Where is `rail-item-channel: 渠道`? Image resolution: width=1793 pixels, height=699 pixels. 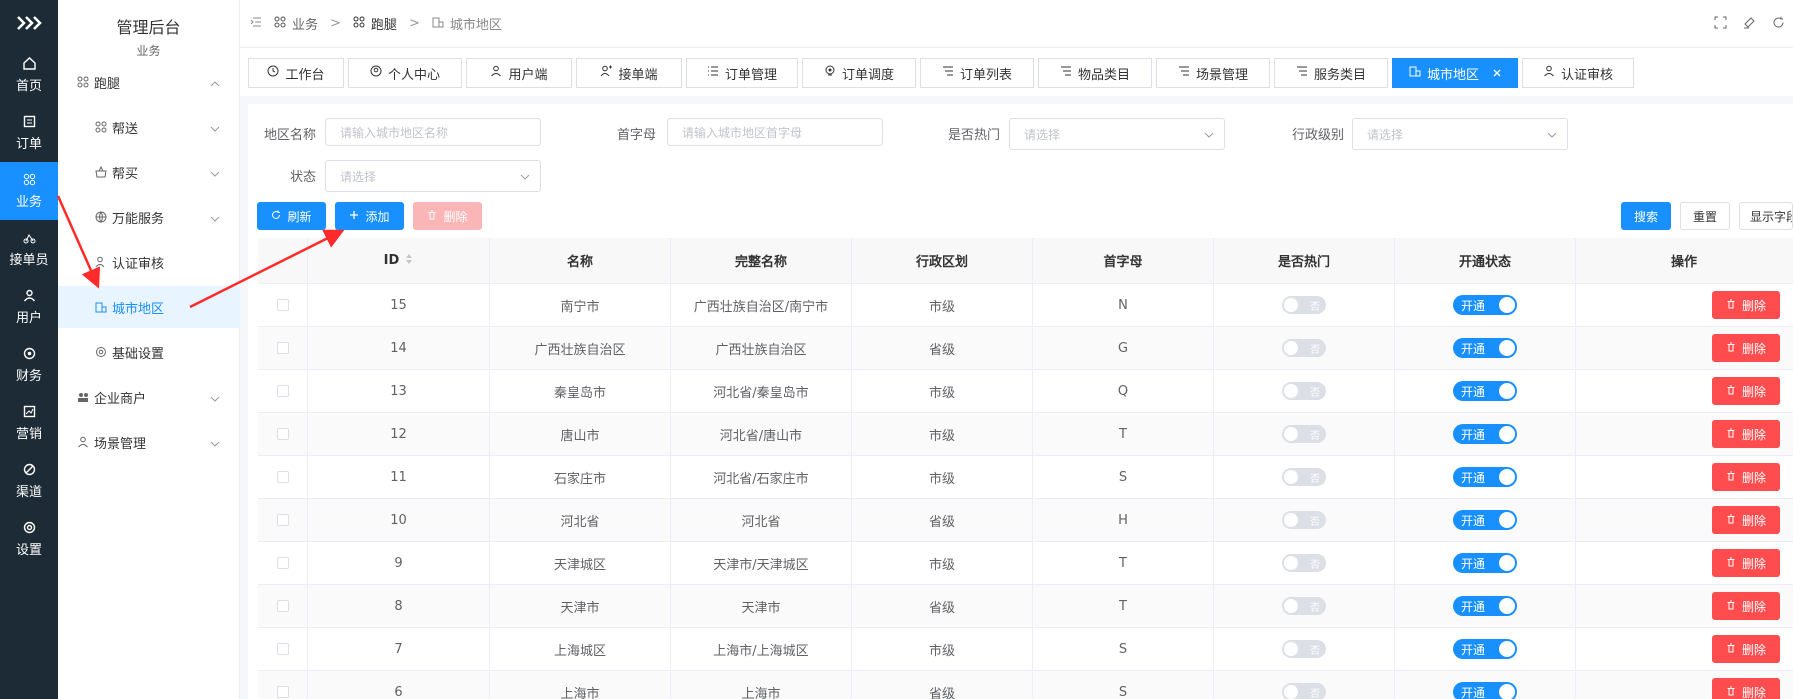 rail-item-channel: 渠道 is located at coordinates (29, 481).